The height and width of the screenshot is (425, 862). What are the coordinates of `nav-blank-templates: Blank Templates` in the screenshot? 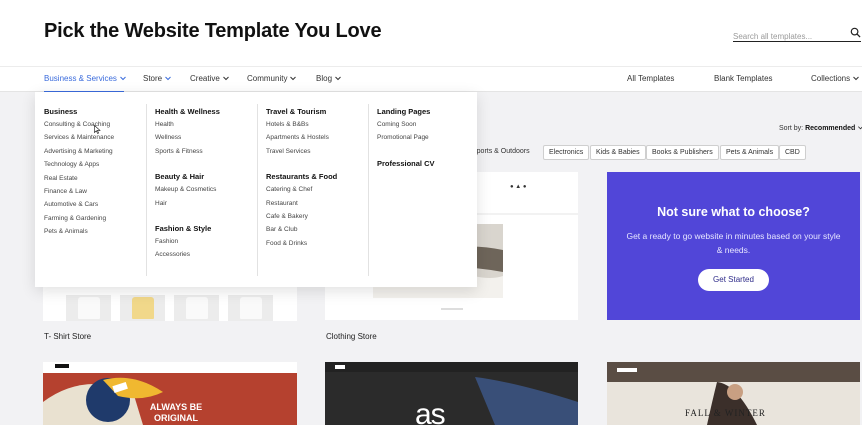 It's located at (743, 78).